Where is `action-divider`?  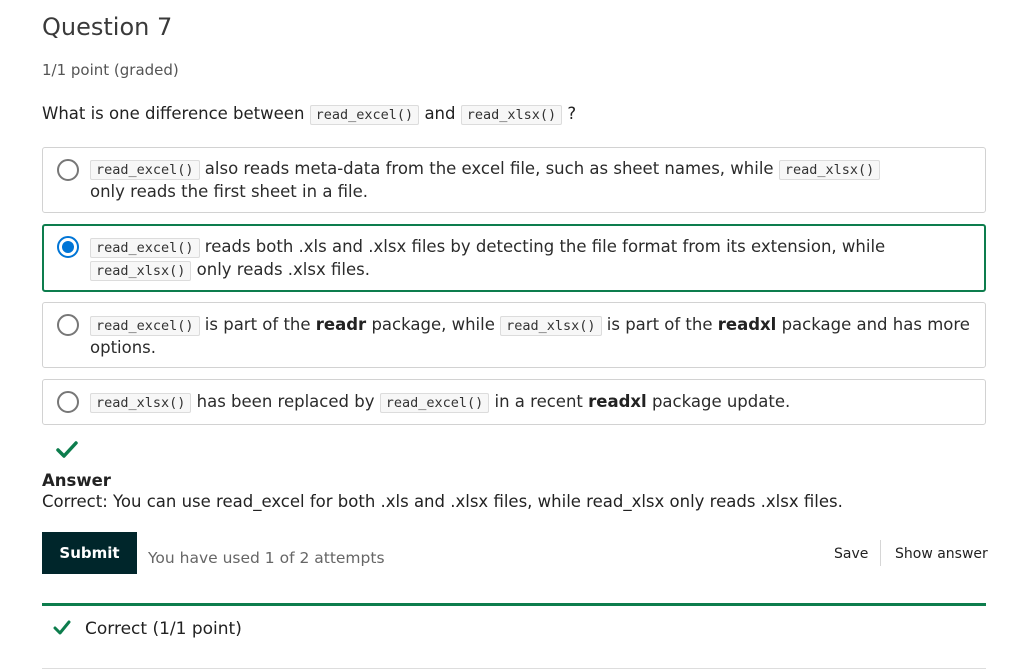
action-divider is located at coordinates (880, 553).